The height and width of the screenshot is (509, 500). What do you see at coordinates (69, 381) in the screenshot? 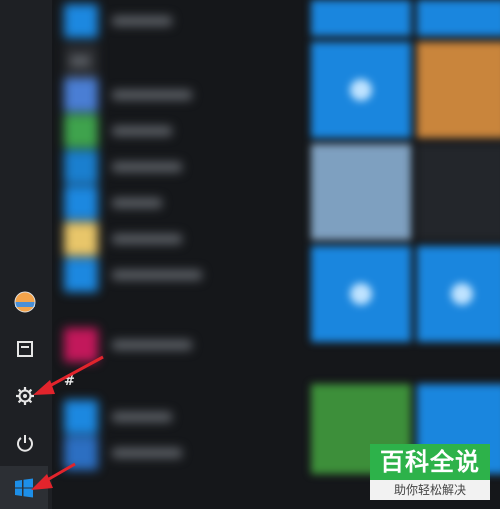
I see `section-letter-hash: #` at bounding box center [69, 381].